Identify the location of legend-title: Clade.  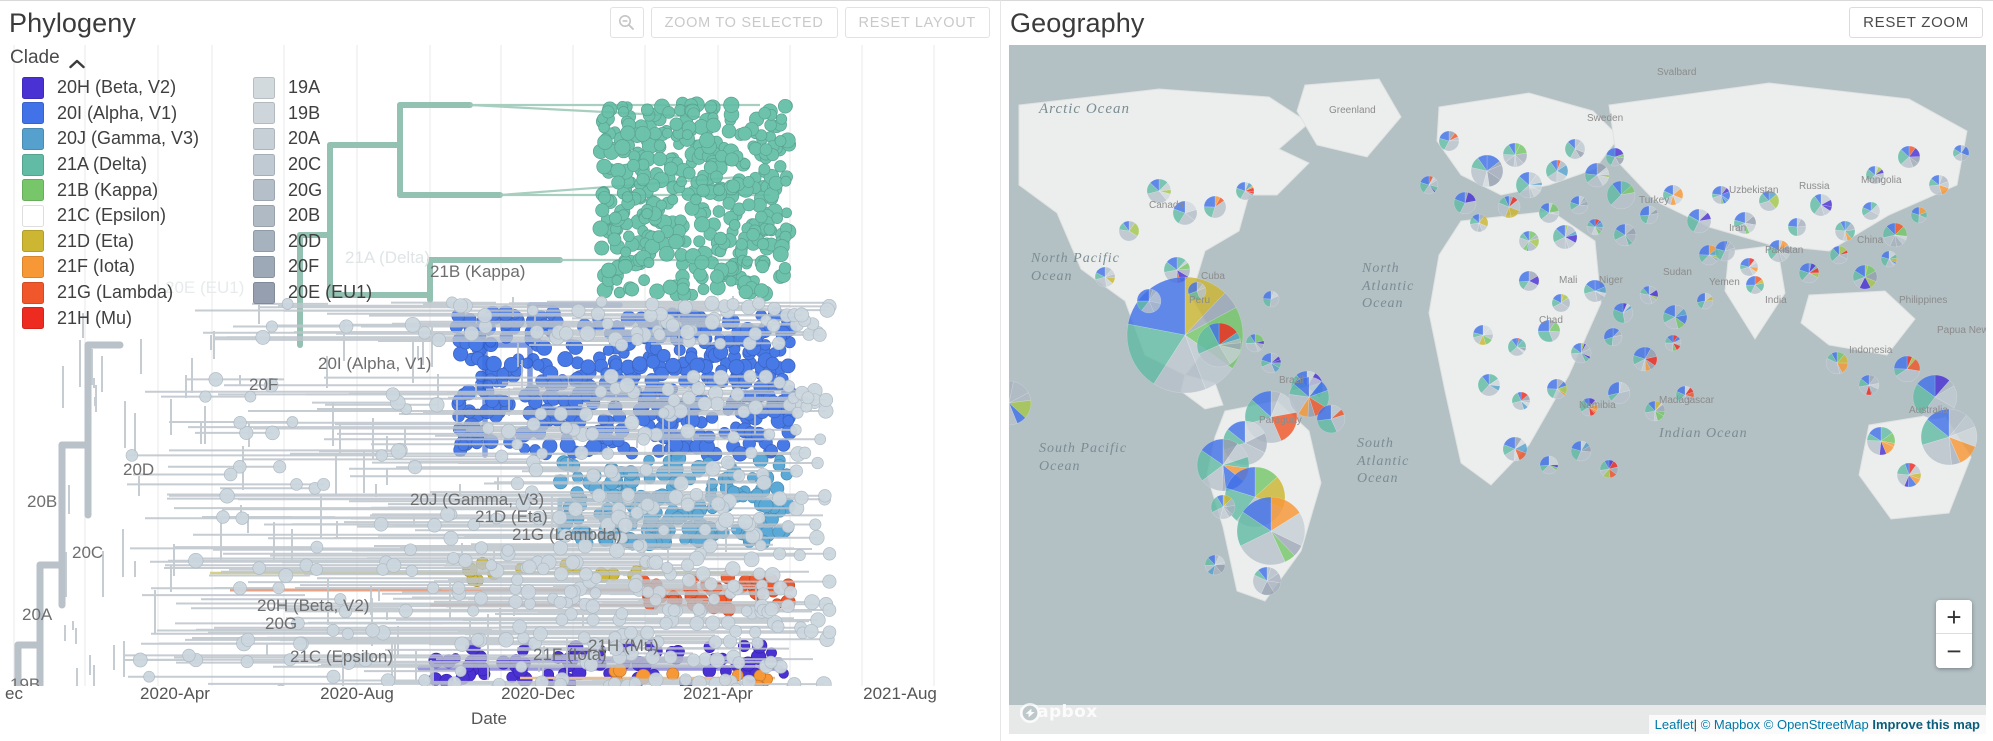
(35, 57).